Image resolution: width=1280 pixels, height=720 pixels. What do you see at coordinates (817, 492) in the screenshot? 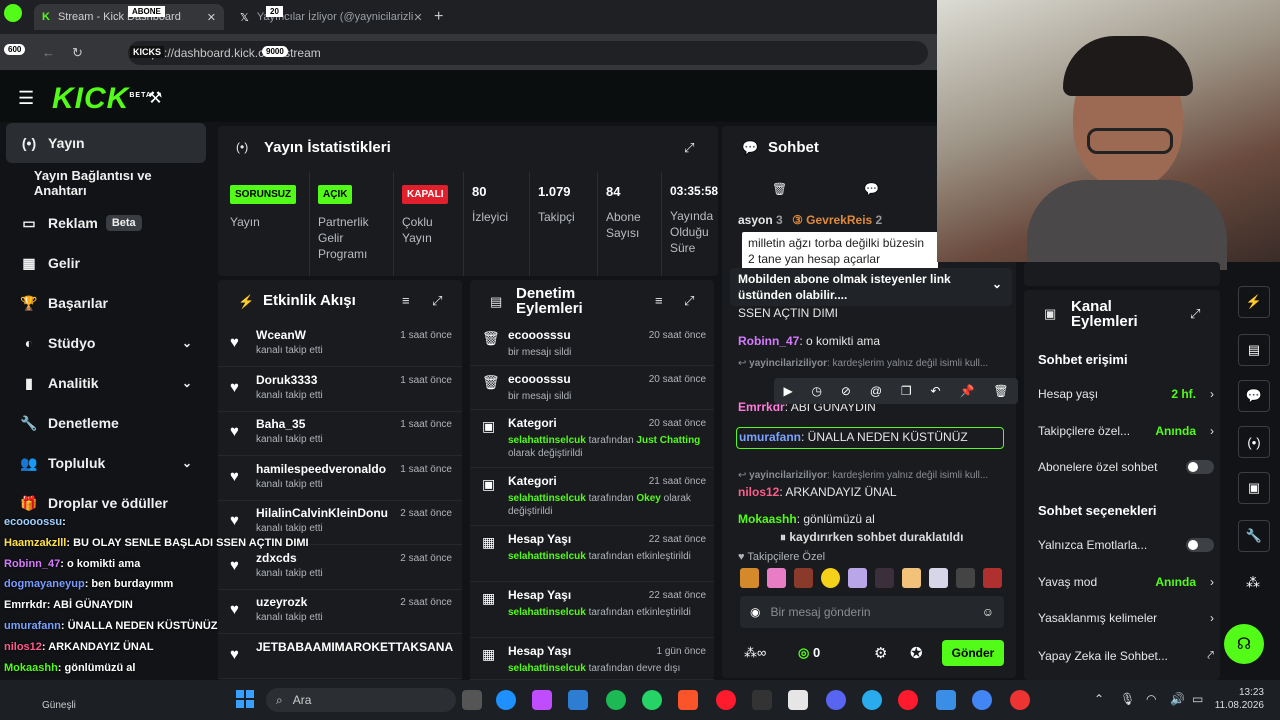
I see `chat-message: nilos12: ARKANDAYIZ ÜNAL` at bounding box center [817, 492].